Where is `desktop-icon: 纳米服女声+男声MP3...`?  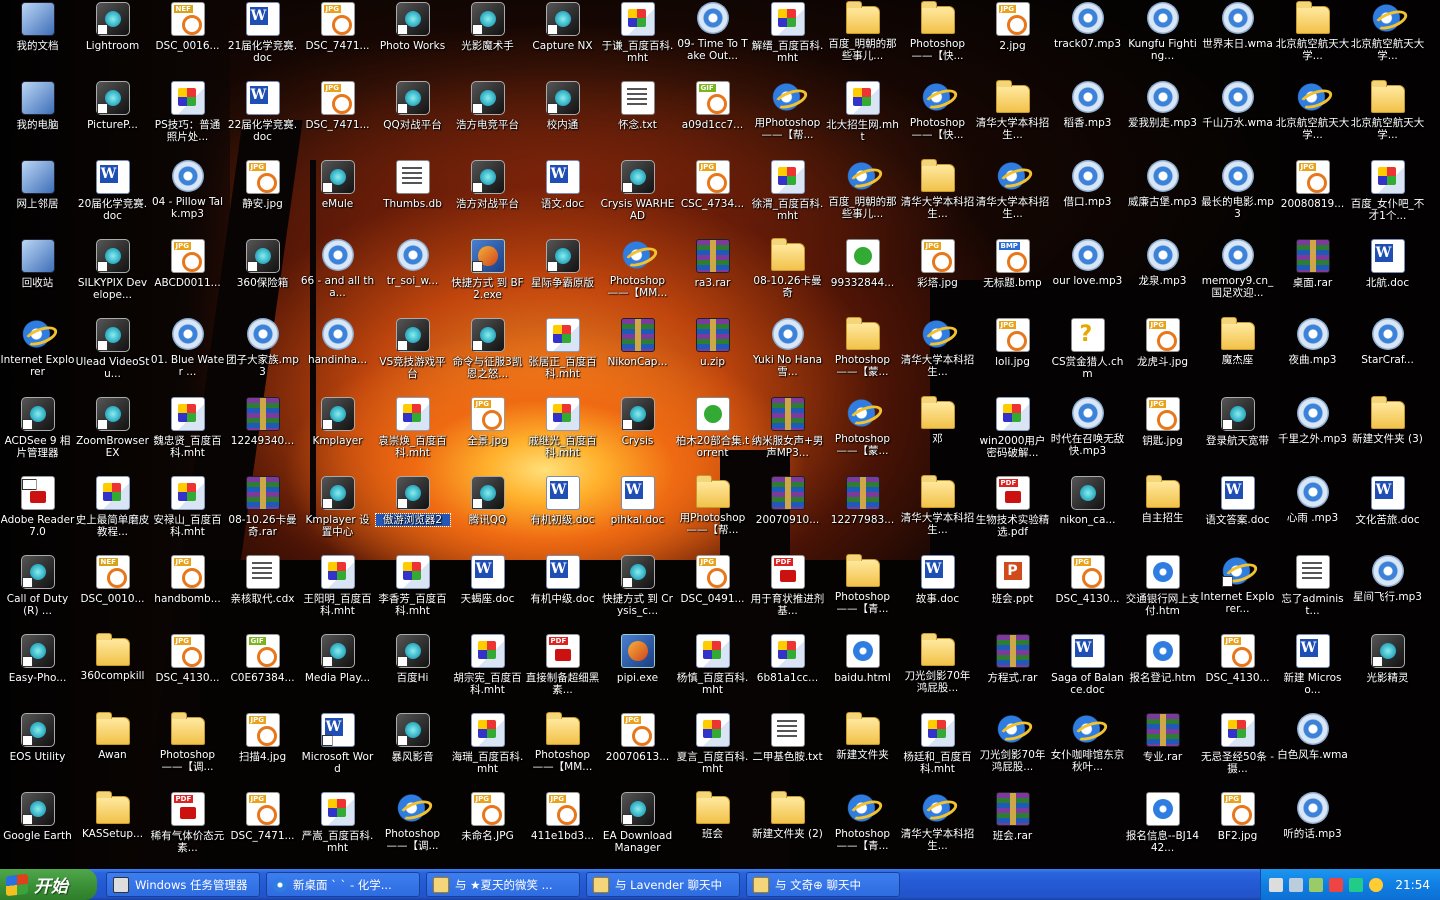
desktop-icon: 纳米服女声+男声MP3... is located at coordinates (787, 434).